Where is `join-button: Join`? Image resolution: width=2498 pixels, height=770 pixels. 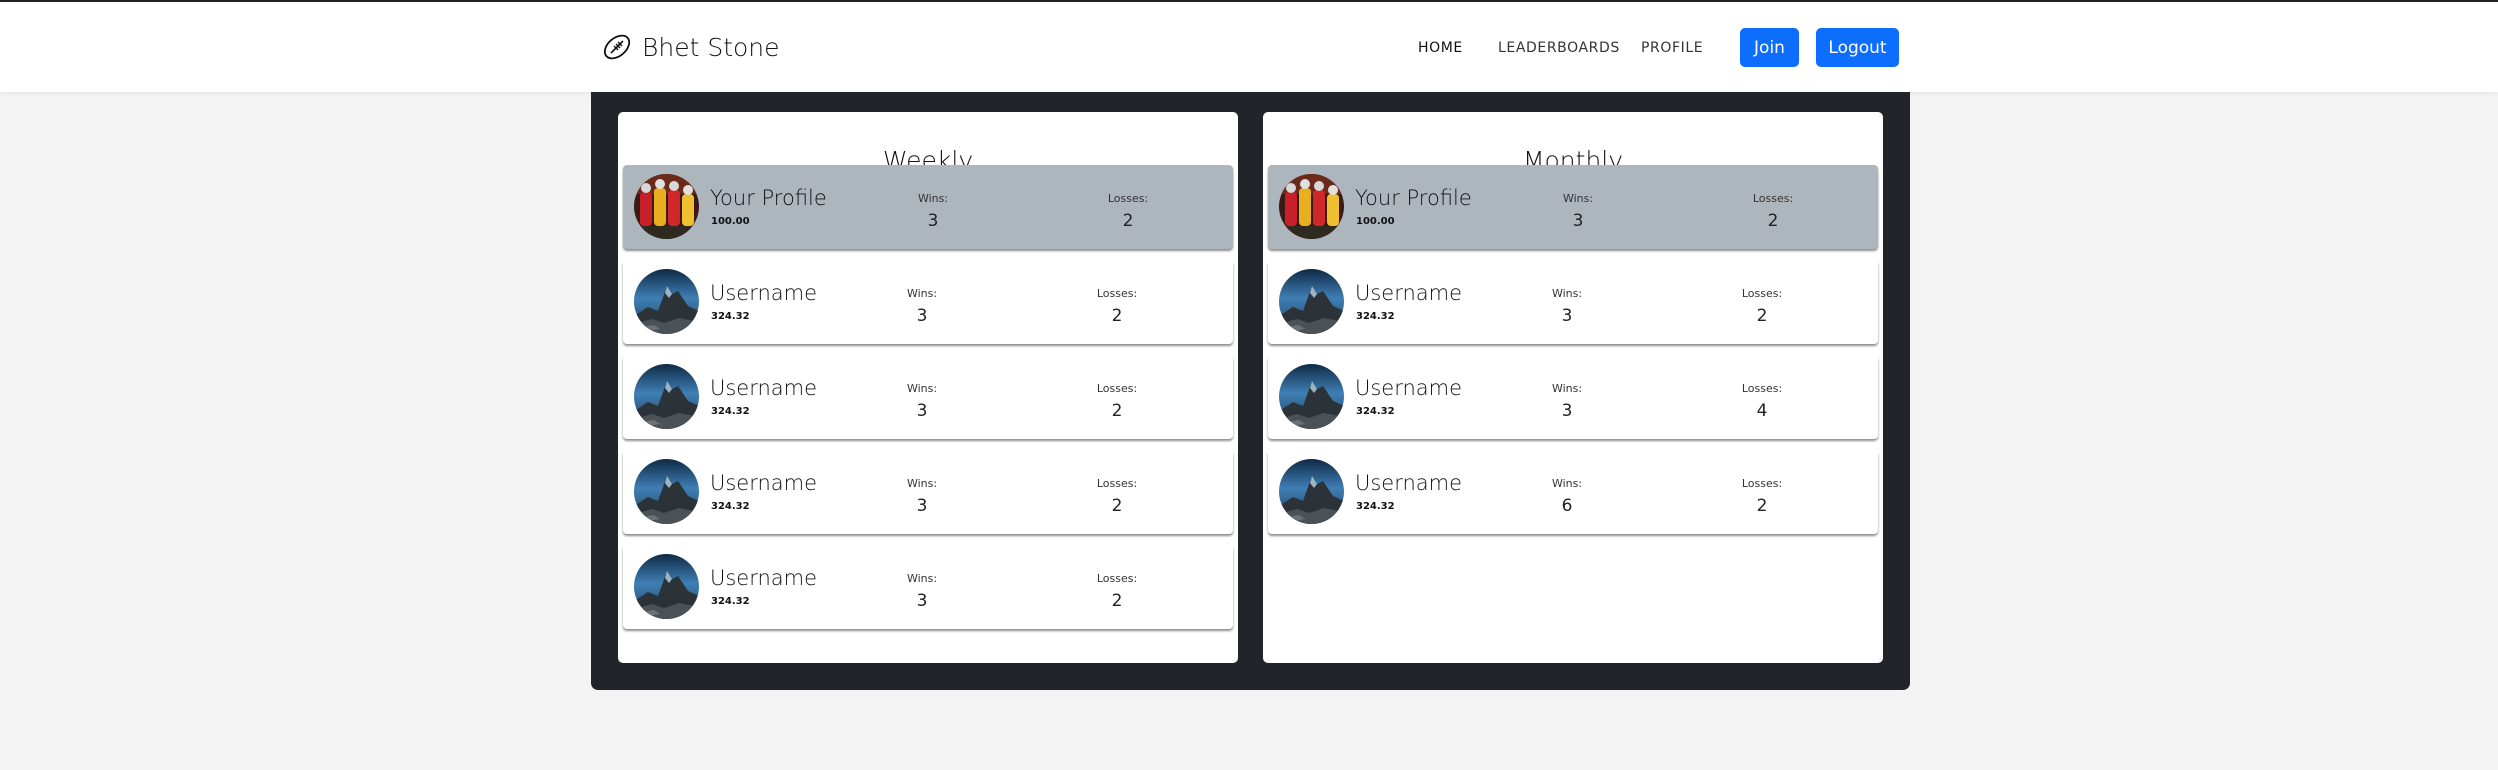
join-button: Join is located at coordinates (1769, 47).